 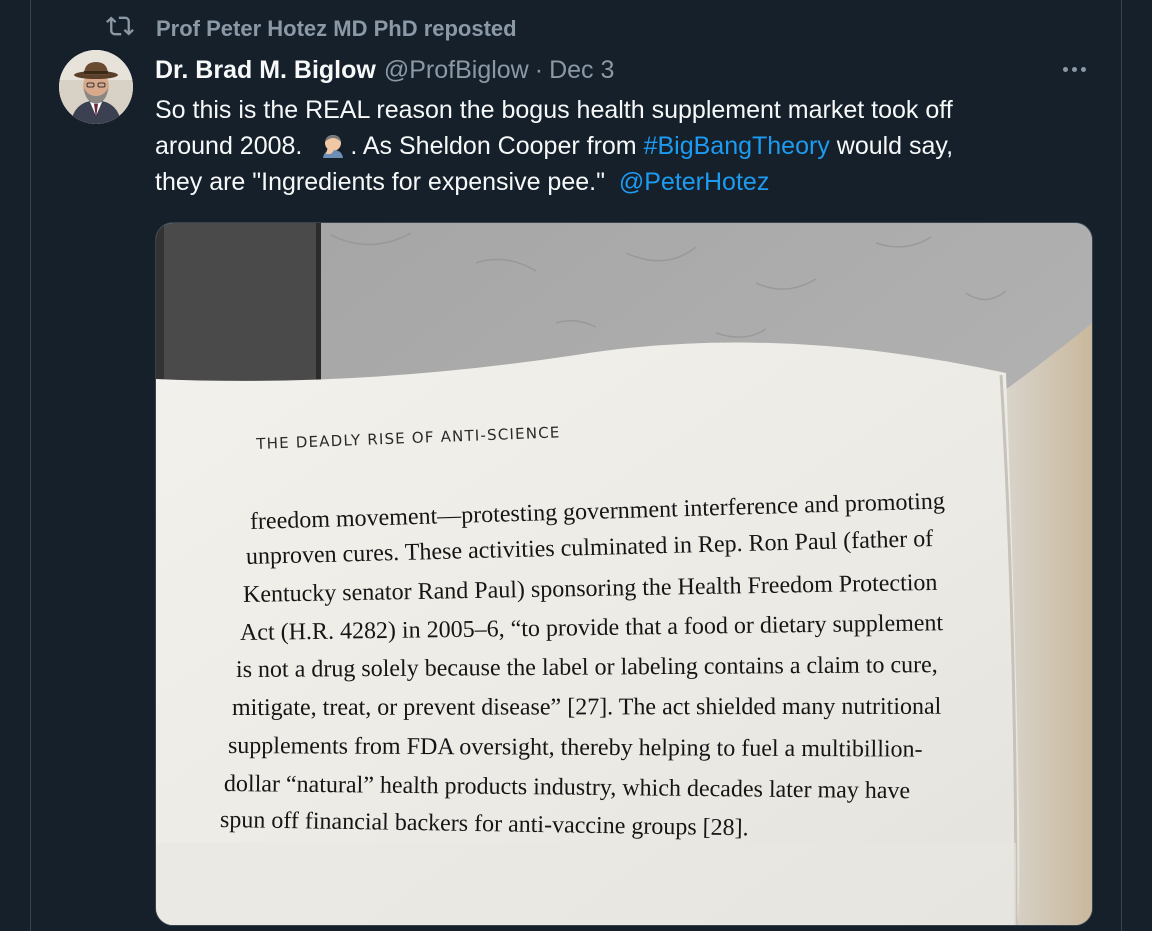 What do you see at coordinates (265, 70) in the screenshot?
I see `author-name: Dr. Brad M. Biglow` at bounding box center [265, 70].